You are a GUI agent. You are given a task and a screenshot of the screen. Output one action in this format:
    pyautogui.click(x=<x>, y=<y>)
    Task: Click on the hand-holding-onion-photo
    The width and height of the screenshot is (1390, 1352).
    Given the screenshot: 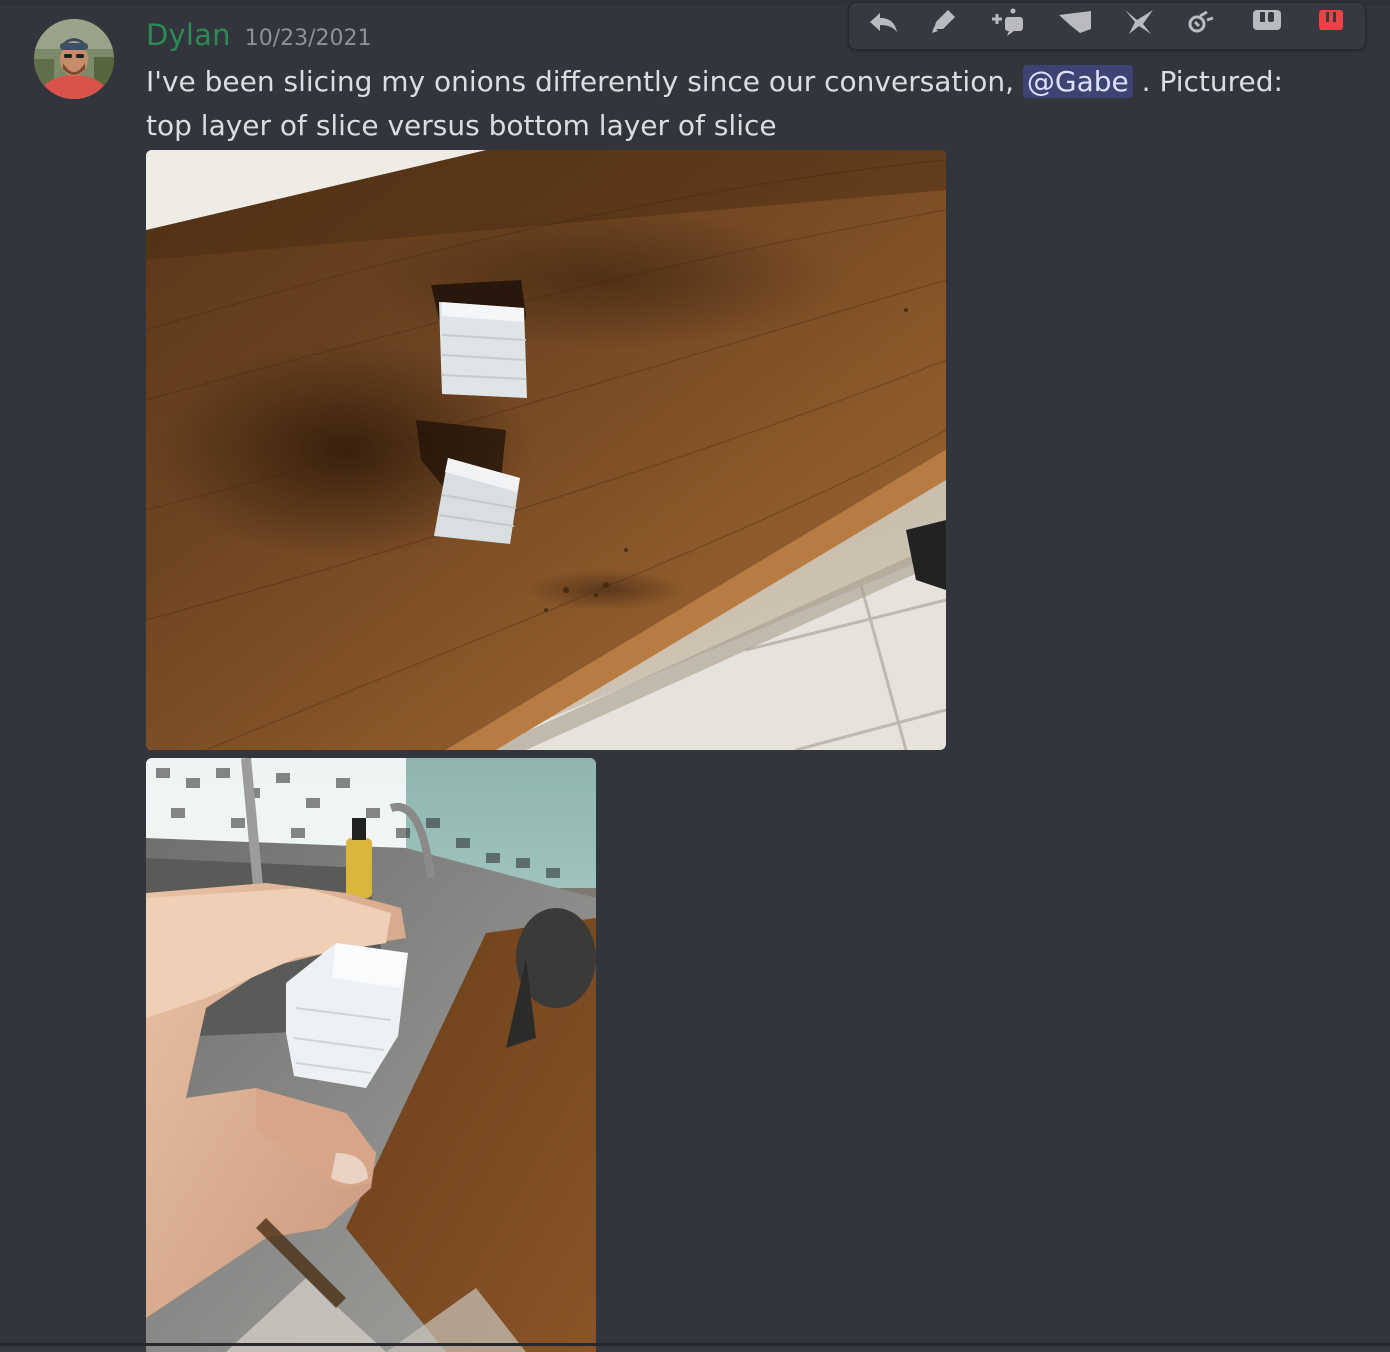 What is the action you would take?
    pyautogui.click(x=371, y=1055)
    